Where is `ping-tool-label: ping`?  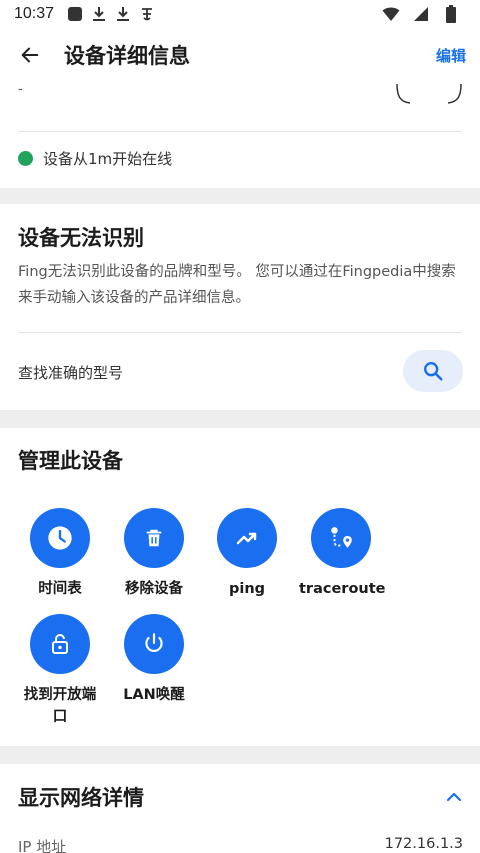 ping-tool-label: ping is located at coordinates (247, 589).